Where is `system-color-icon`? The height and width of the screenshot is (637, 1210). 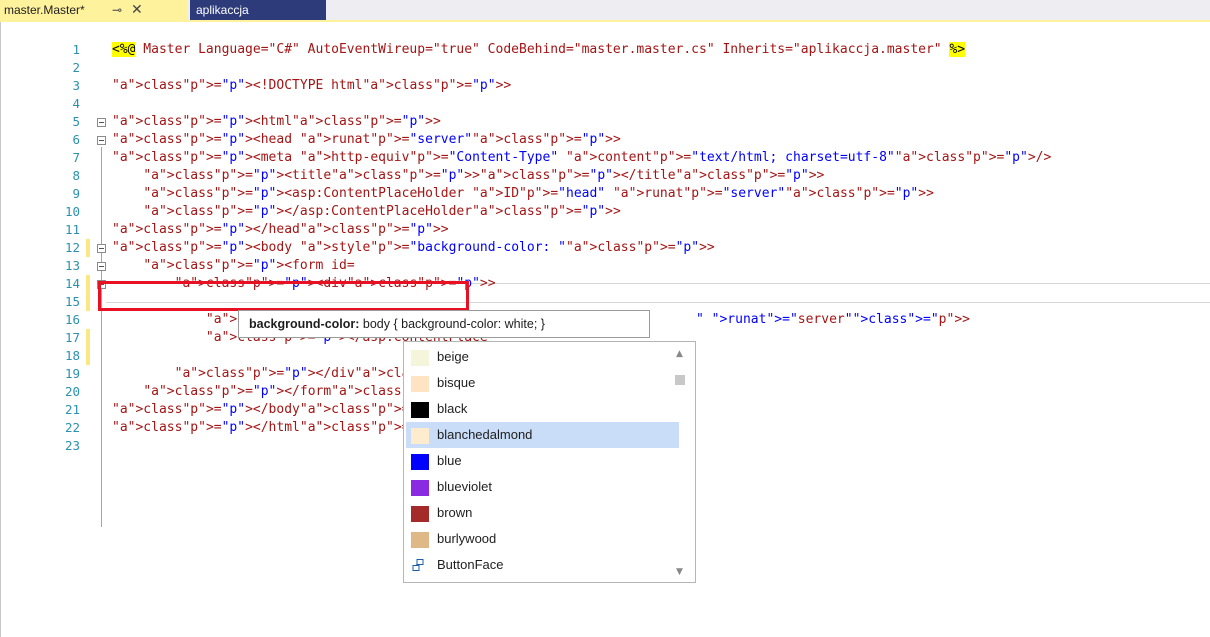
system-color-icon is located at coordinates (418, 566).